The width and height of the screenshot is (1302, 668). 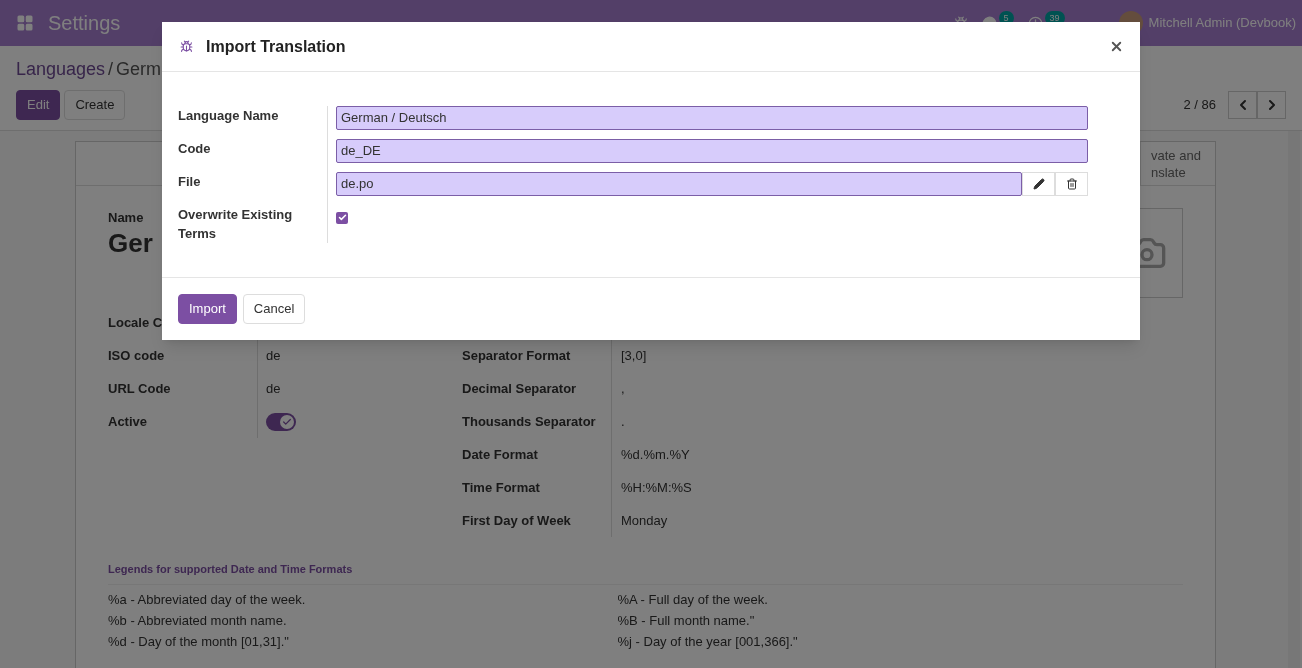 I want to click on app-title: Settings, so click(x=84, y=23).